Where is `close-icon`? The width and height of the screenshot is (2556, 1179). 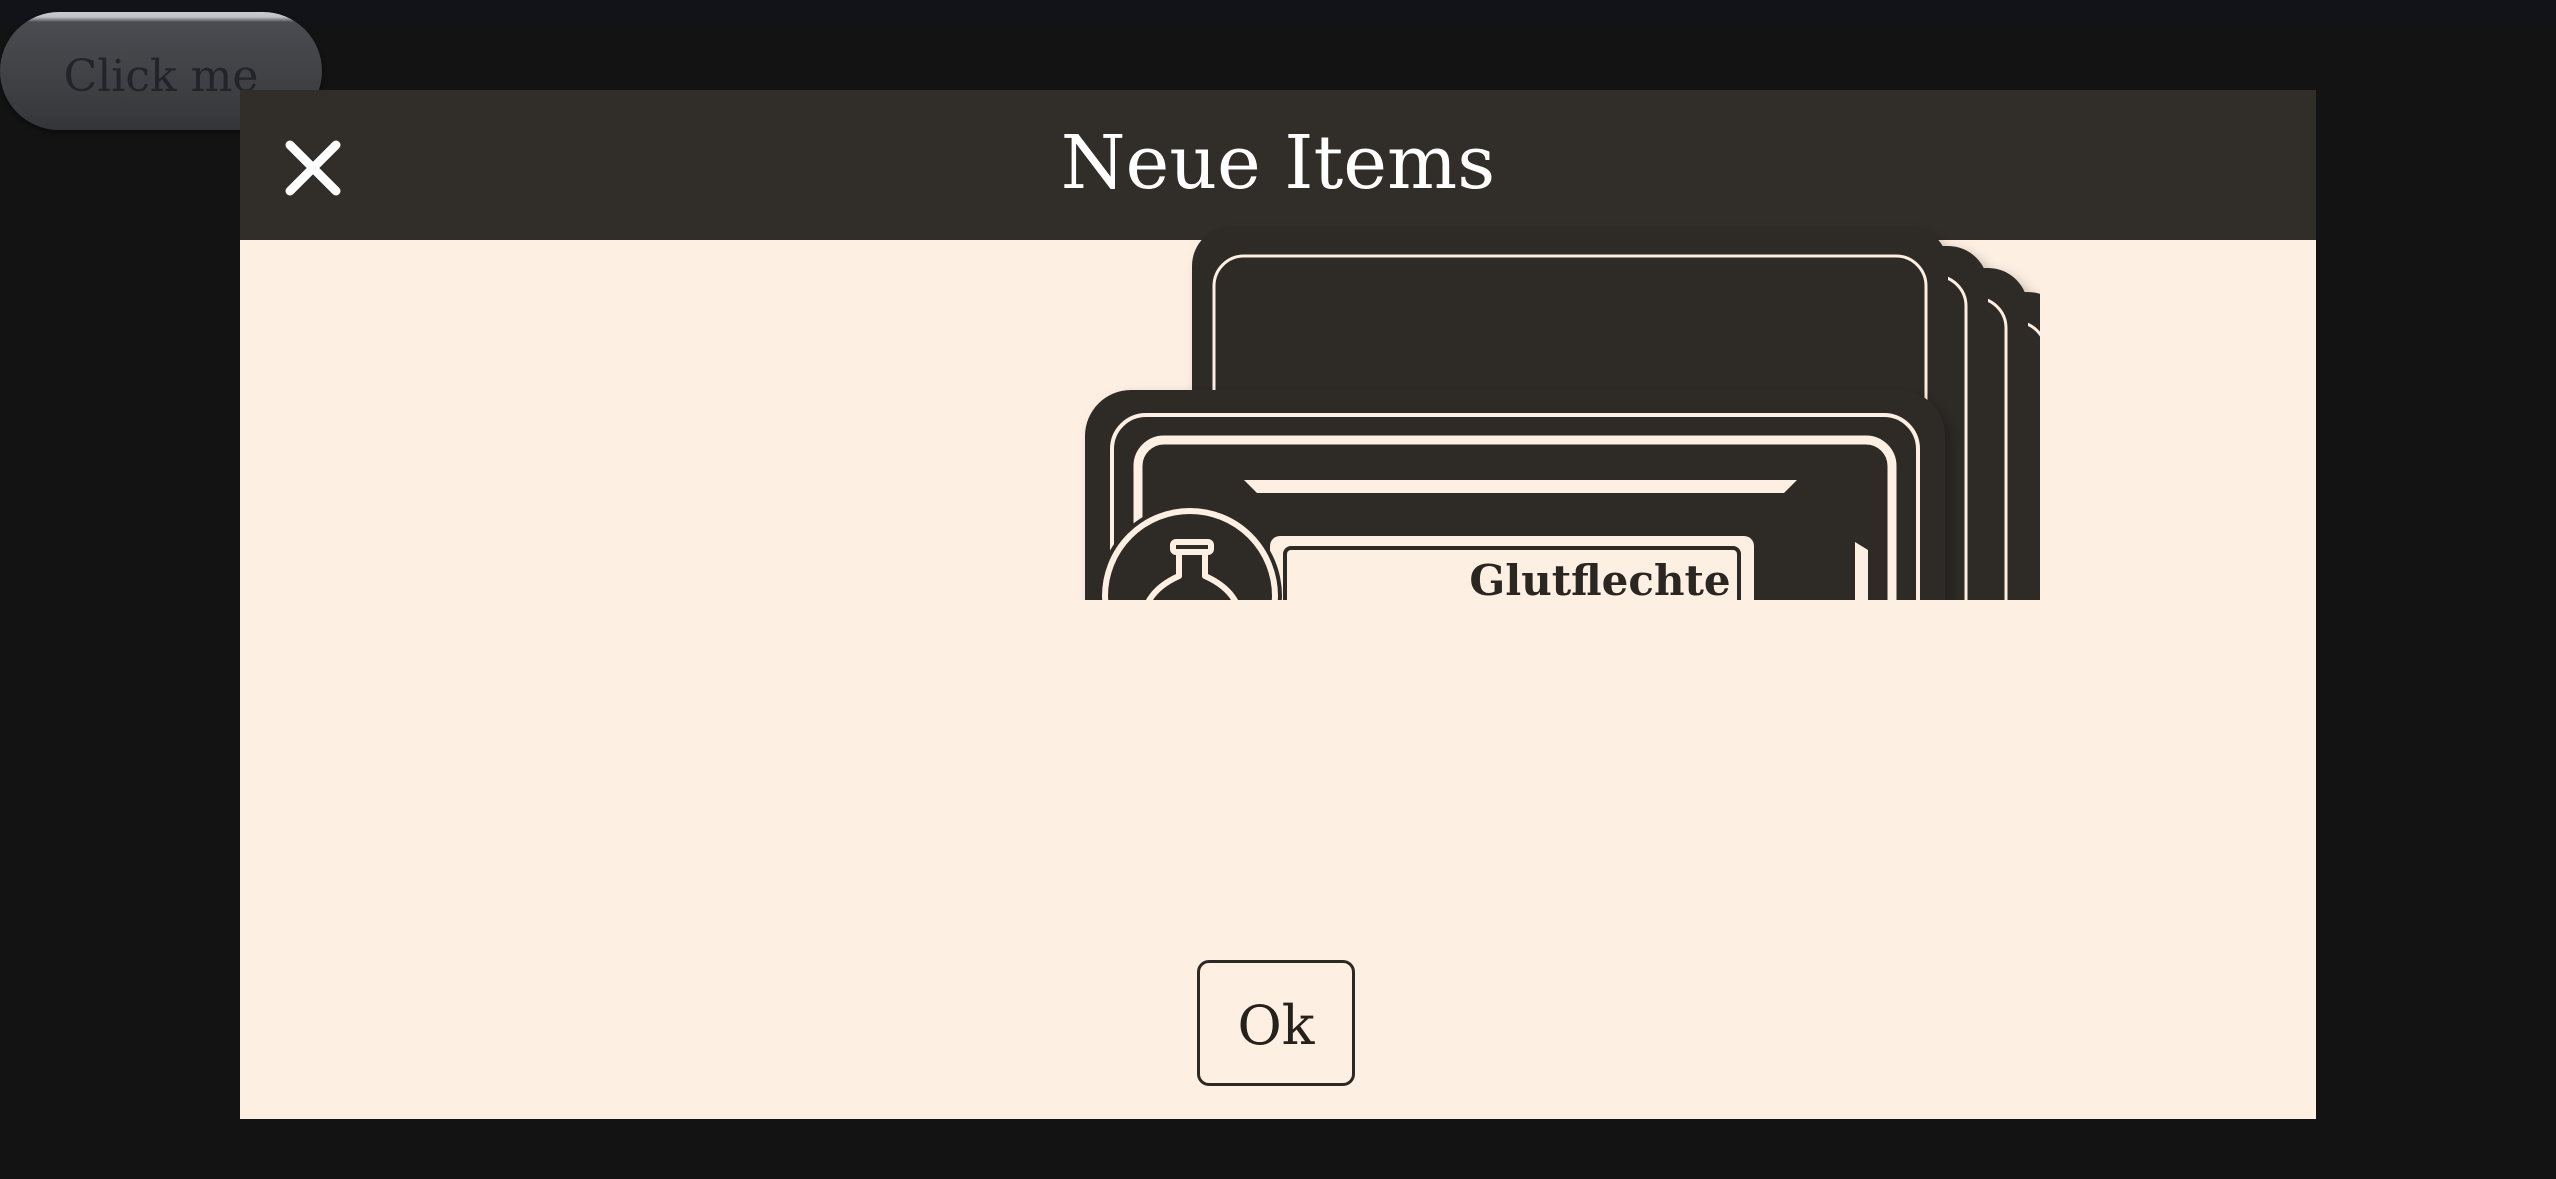 close-icon is located at coordinates (313, 168).